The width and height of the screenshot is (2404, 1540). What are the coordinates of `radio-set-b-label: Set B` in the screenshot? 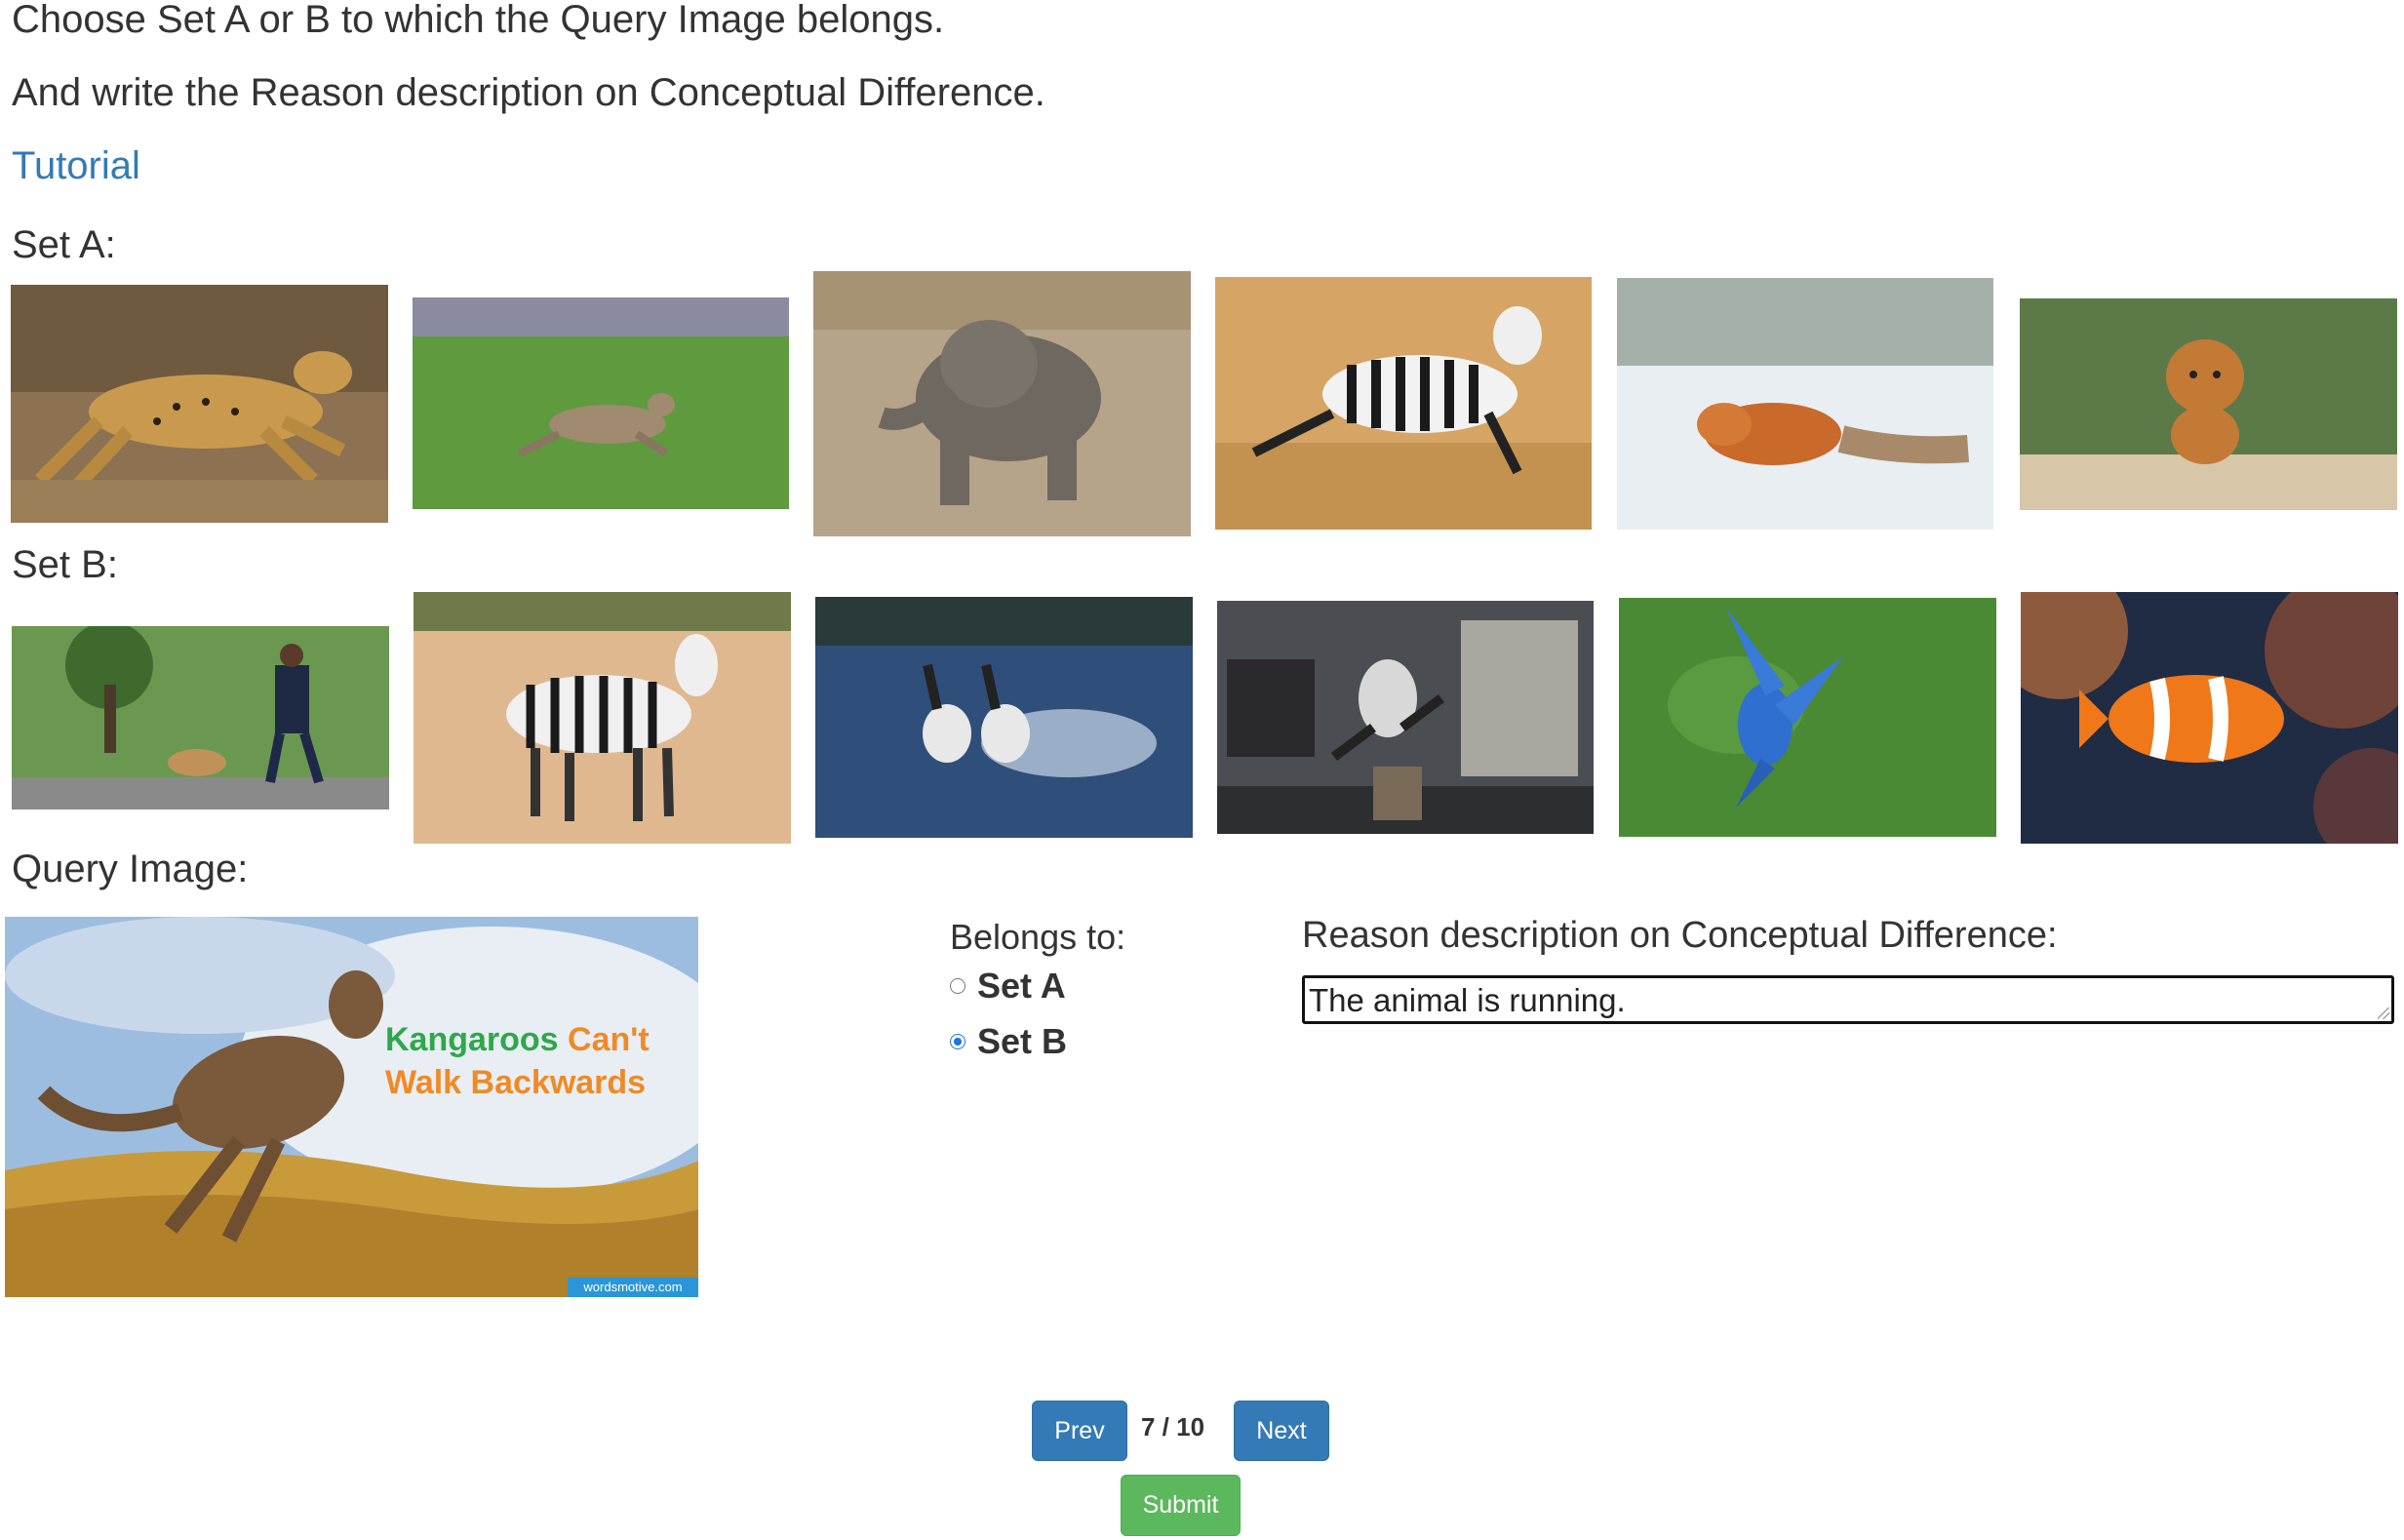 It's located at (1022, 1041).